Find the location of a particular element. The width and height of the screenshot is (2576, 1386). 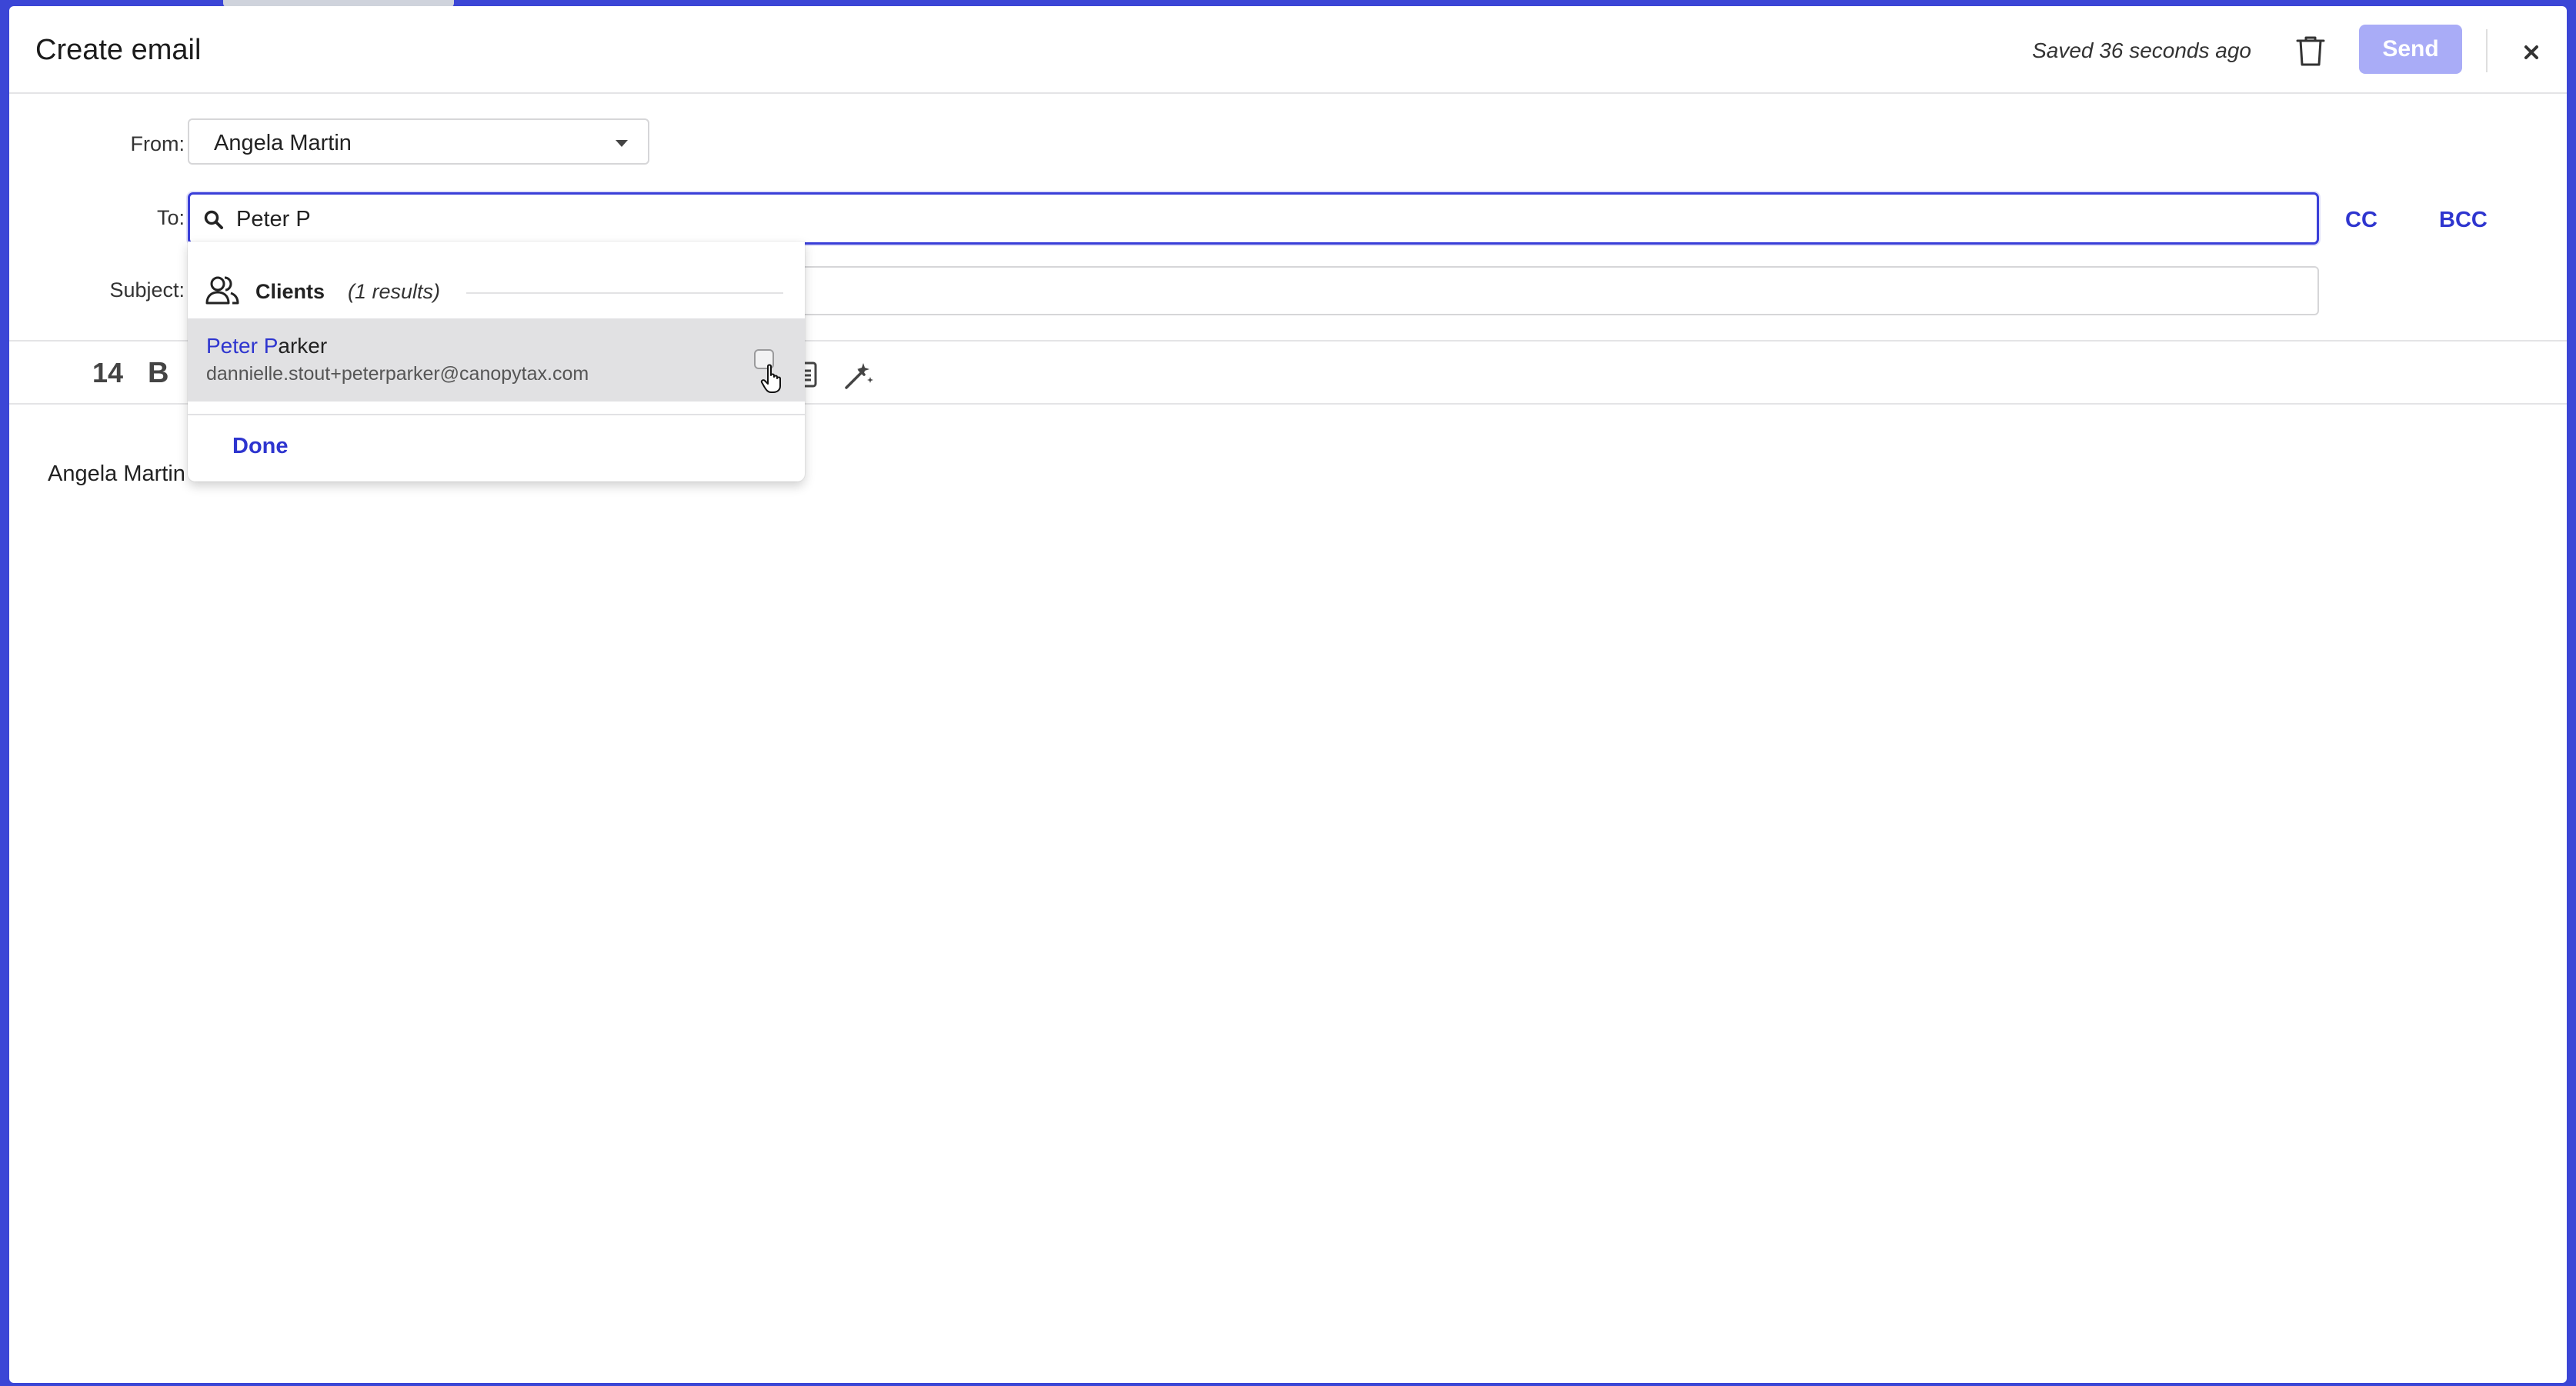

email-body-signature: Angela Martin is located at coordinates (116, 474).